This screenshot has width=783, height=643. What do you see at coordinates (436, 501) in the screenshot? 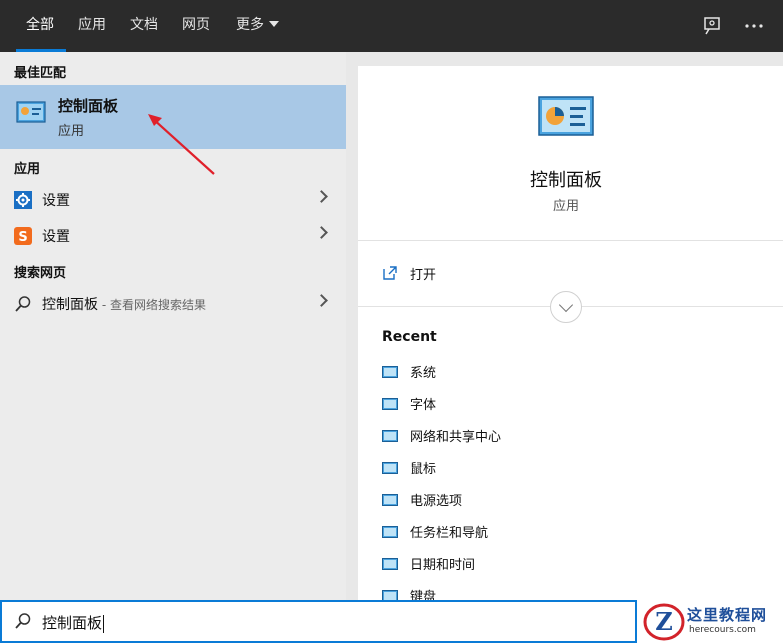
I see `recent-item-label: 电源选项` at bounding box center [436, 501].